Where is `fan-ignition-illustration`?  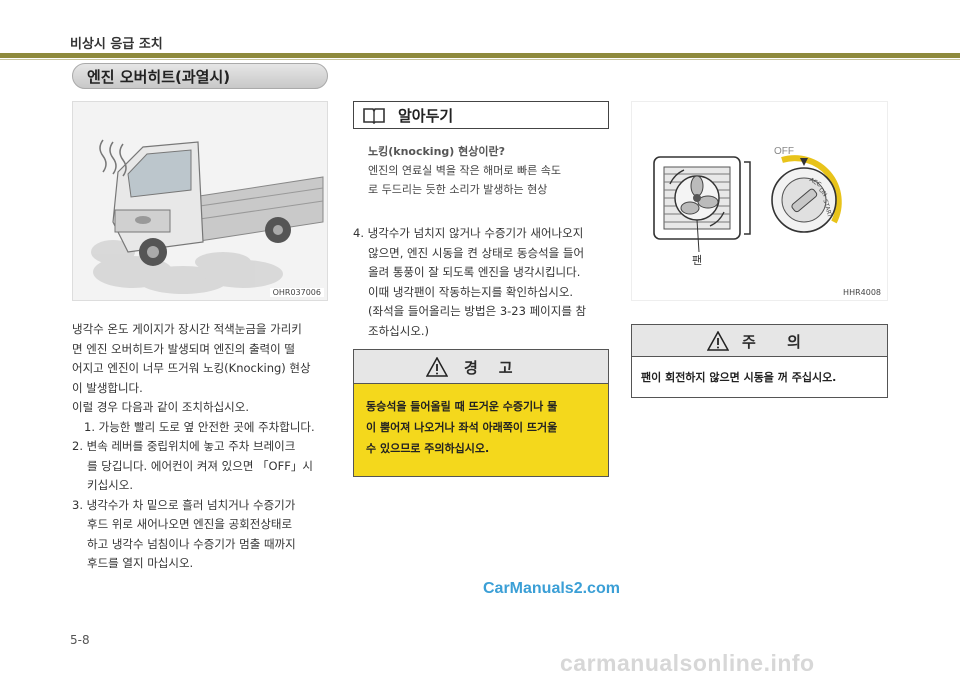
fan-ignition-illustration is located at coordinates (747, 204).